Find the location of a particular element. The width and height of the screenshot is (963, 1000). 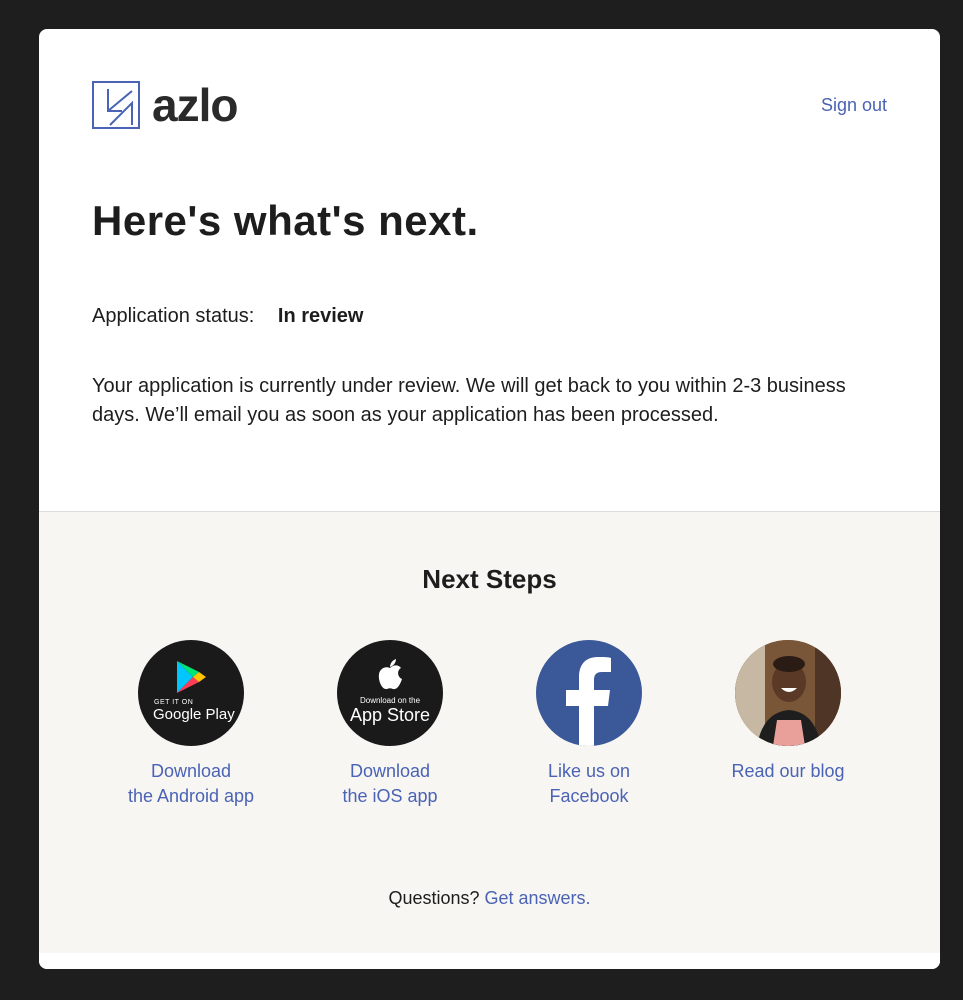

get-answers-link: Get answers. is located at coordinates (538, 898).